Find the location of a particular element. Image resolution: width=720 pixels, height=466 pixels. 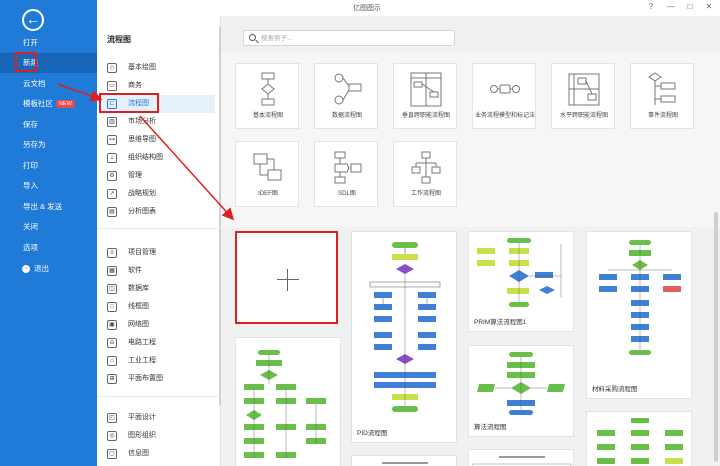

category-label: 平面布置图 is located at coordinates (145, 378).